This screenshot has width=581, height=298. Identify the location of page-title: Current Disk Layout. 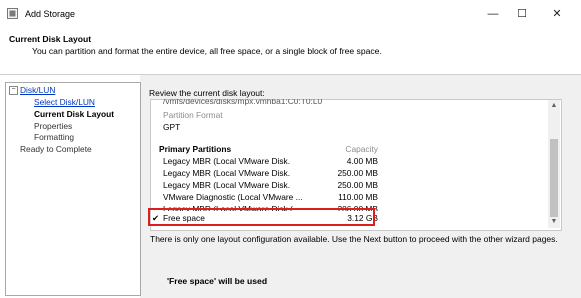
(50, 39).